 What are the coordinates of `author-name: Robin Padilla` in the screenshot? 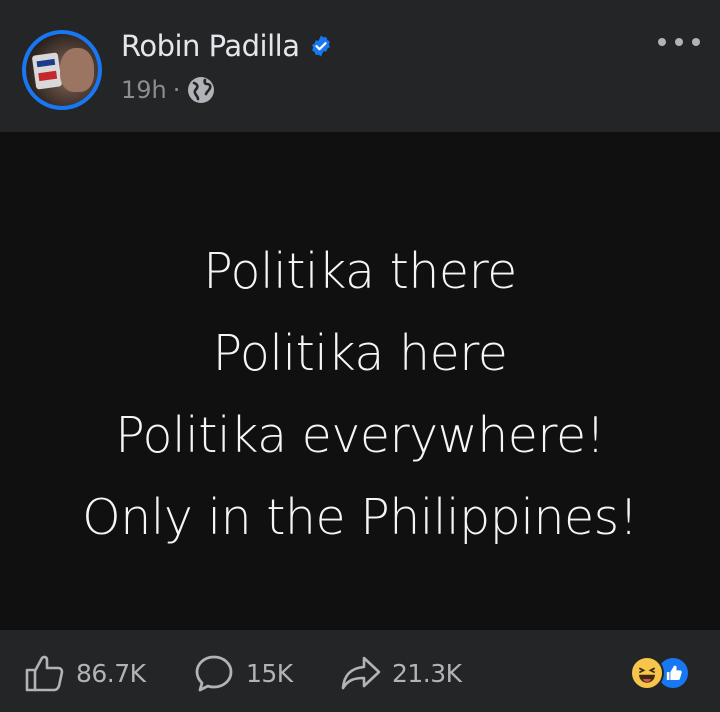 It's located at (210, 46).